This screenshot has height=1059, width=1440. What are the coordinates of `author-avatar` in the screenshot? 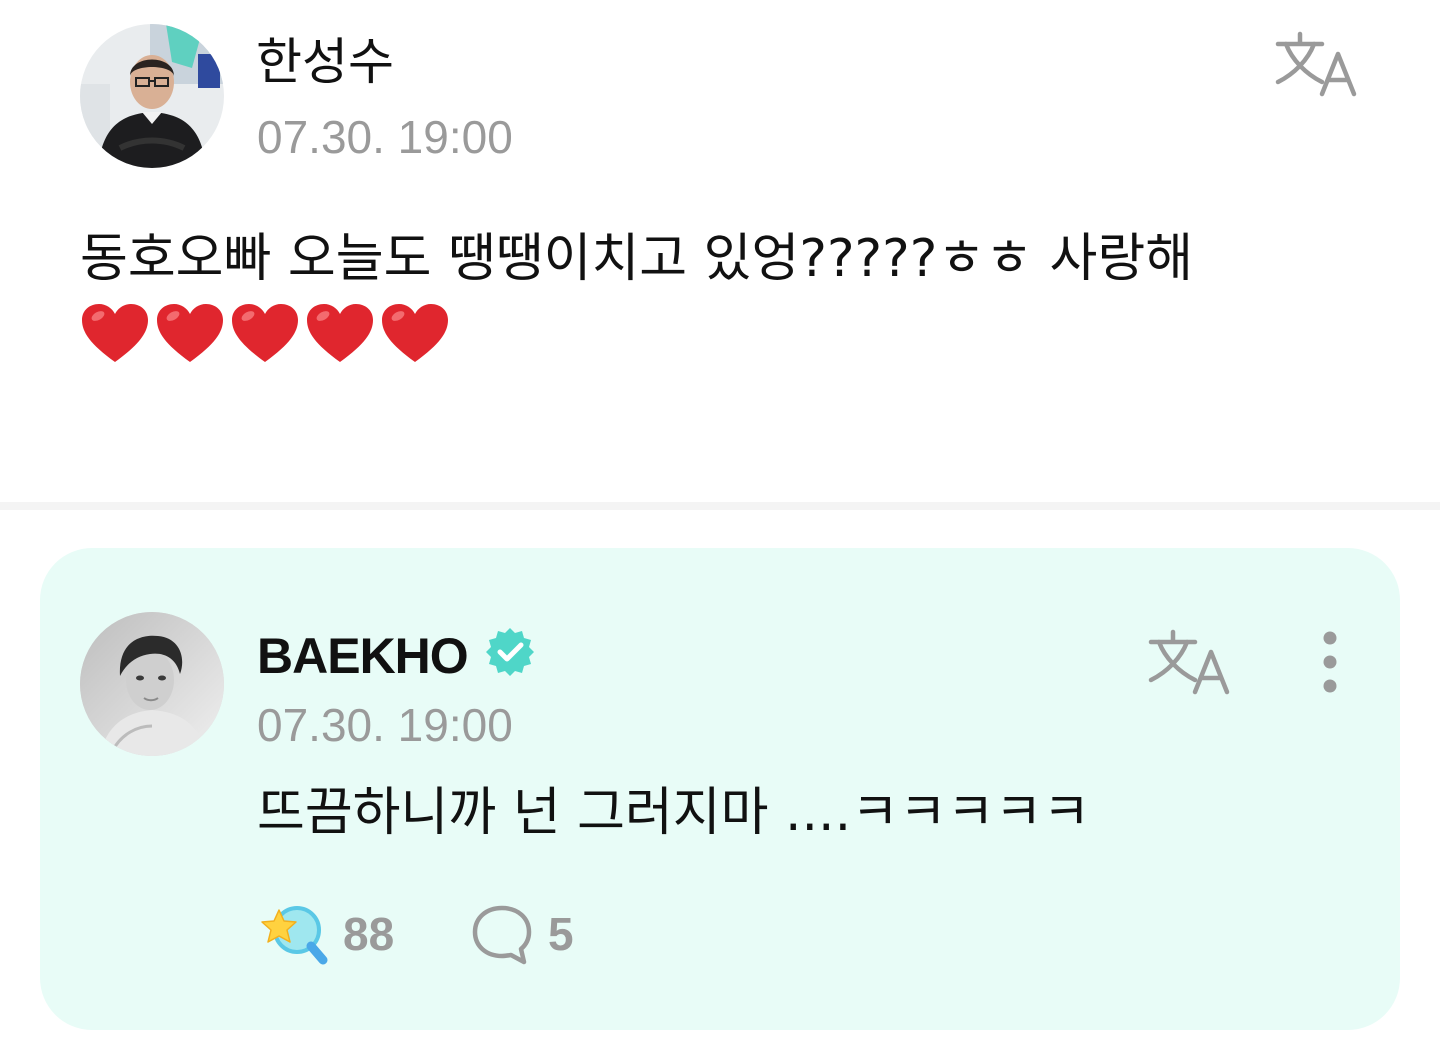 It's located at (152, 96).